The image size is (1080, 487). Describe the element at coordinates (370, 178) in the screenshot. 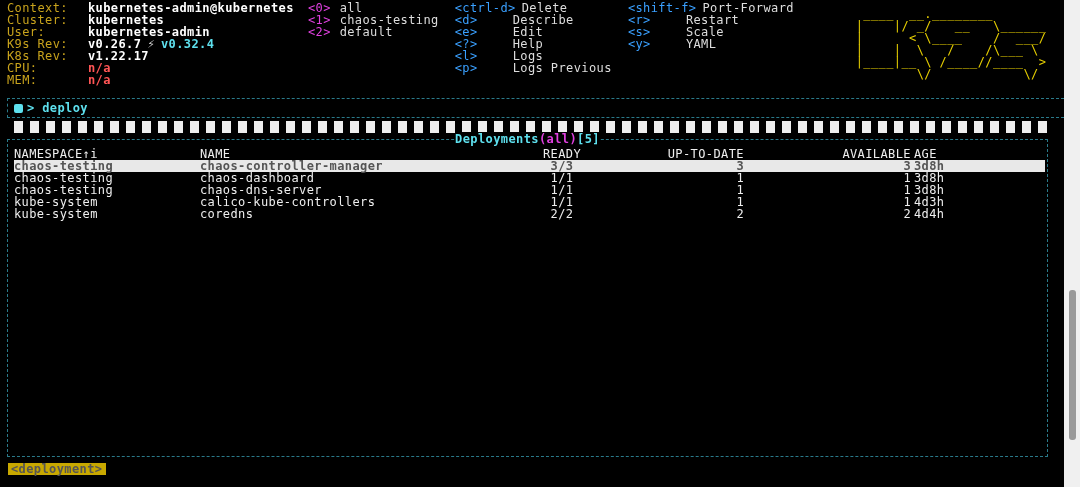

I see `table-cell: chaos-dashboard` at that location.